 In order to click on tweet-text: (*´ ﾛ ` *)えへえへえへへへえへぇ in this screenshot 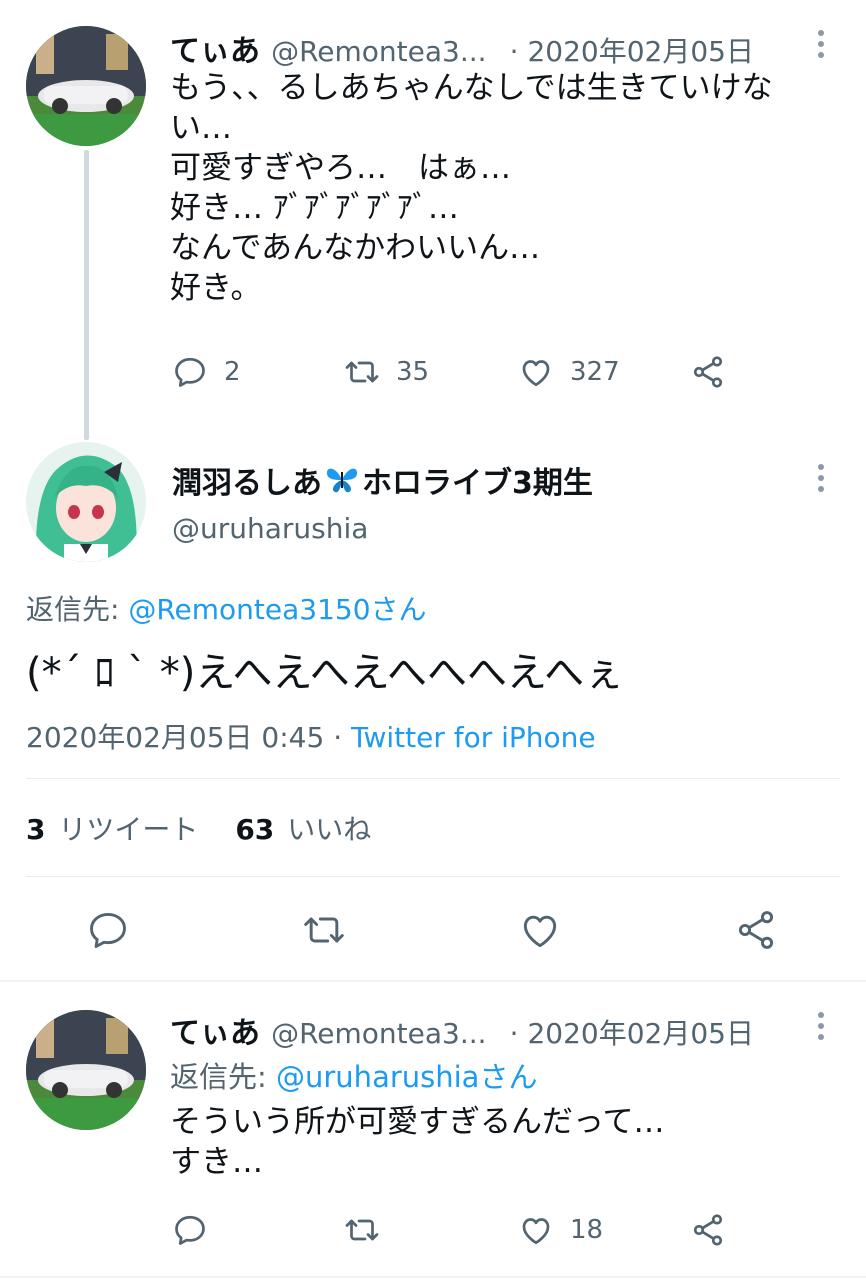, I will do `click(325, 673)`.